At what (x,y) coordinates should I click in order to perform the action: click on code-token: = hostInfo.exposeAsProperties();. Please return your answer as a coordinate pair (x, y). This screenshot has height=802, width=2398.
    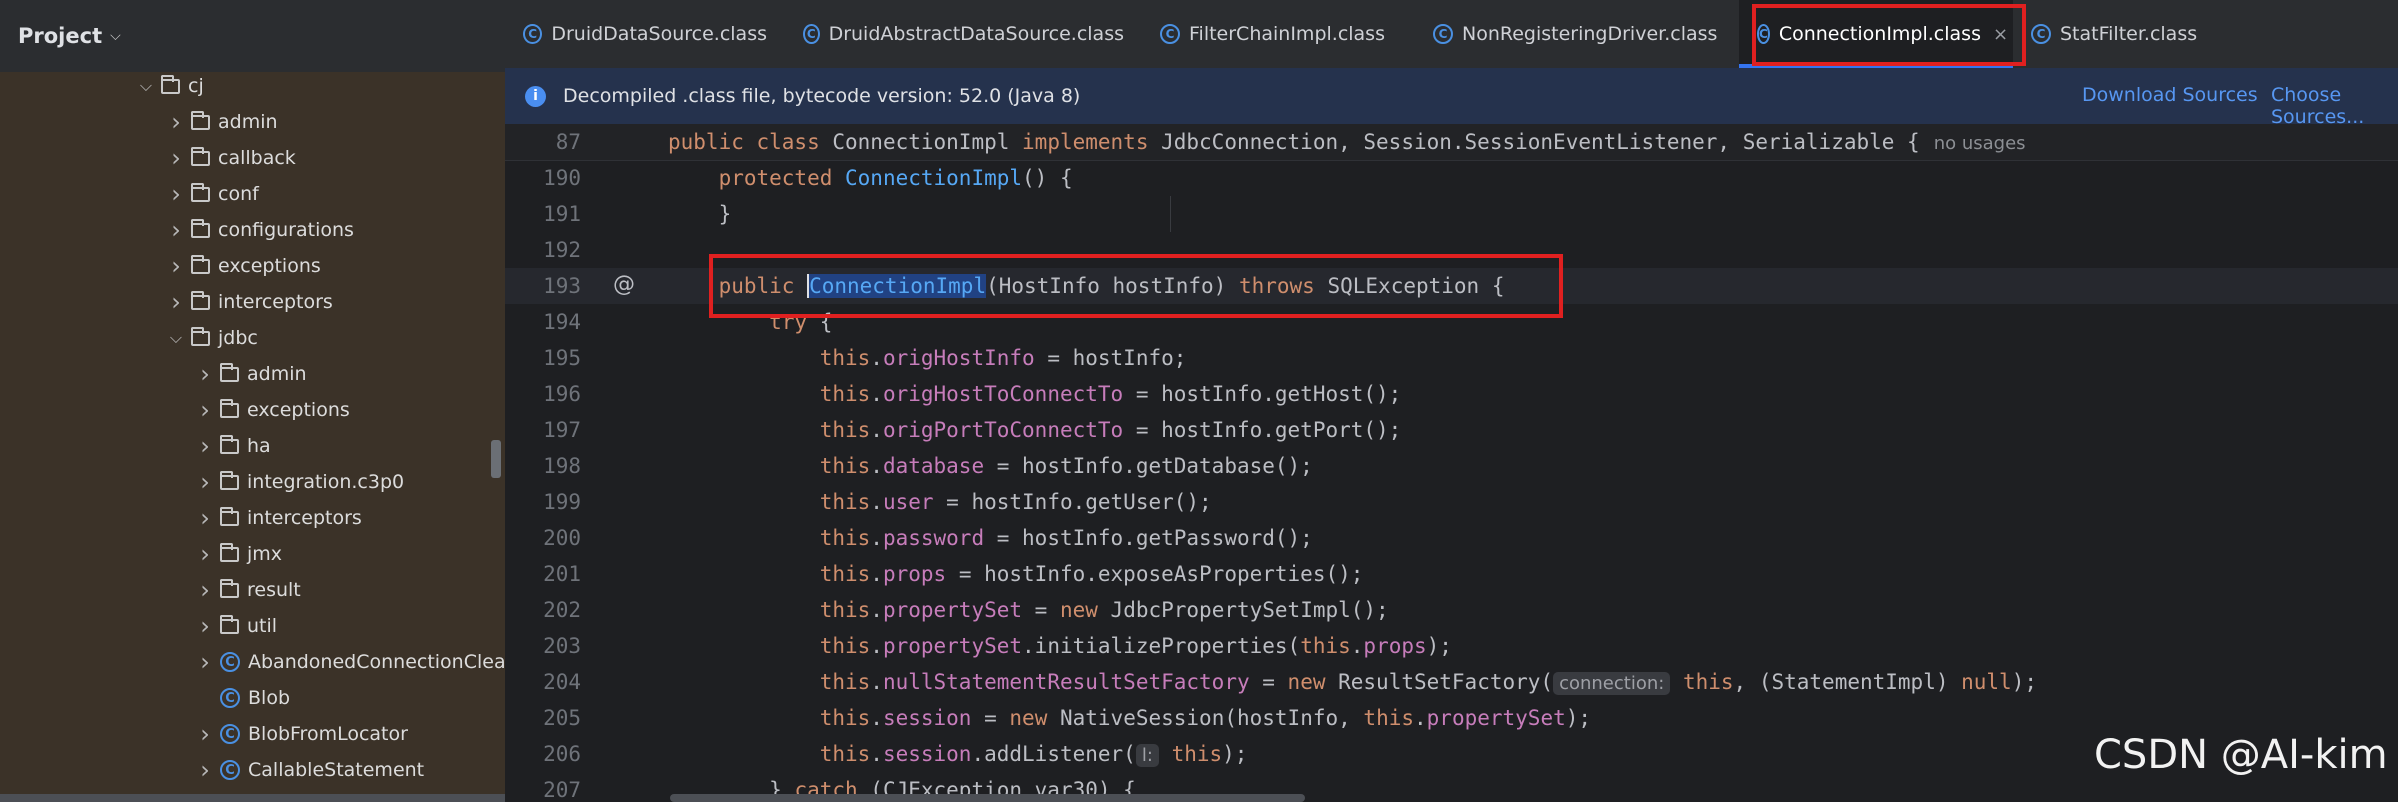
    Looking at the image, I should click on (1155, 574).